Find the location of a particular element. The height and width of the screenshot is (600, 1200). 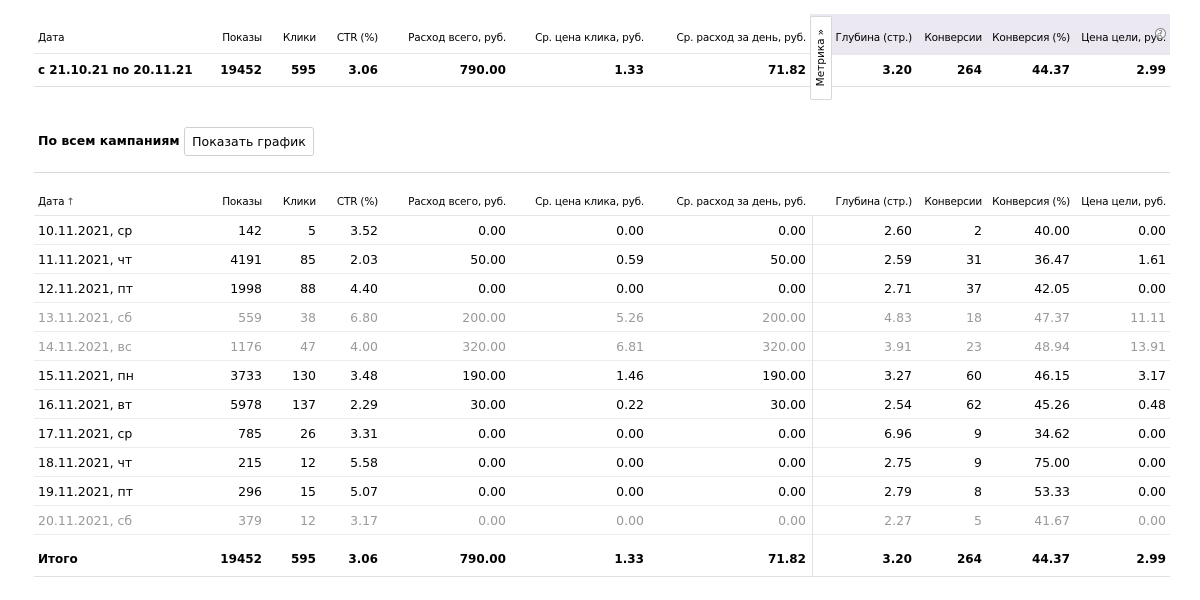

impressions-cell: 785 is located at coordinates (250, 433).